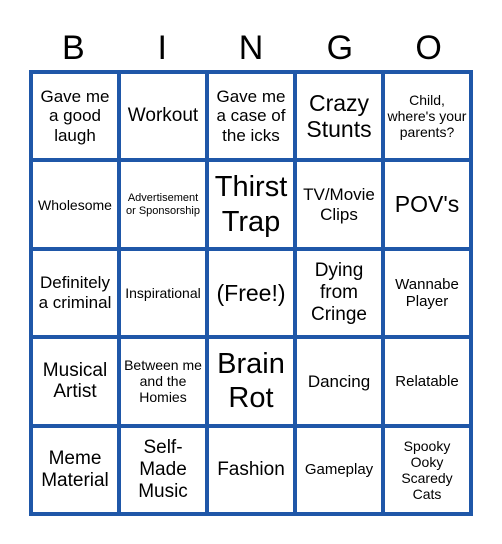  I want to click on bingo-cell: Gave me a case of the icks, so click(251, 116).